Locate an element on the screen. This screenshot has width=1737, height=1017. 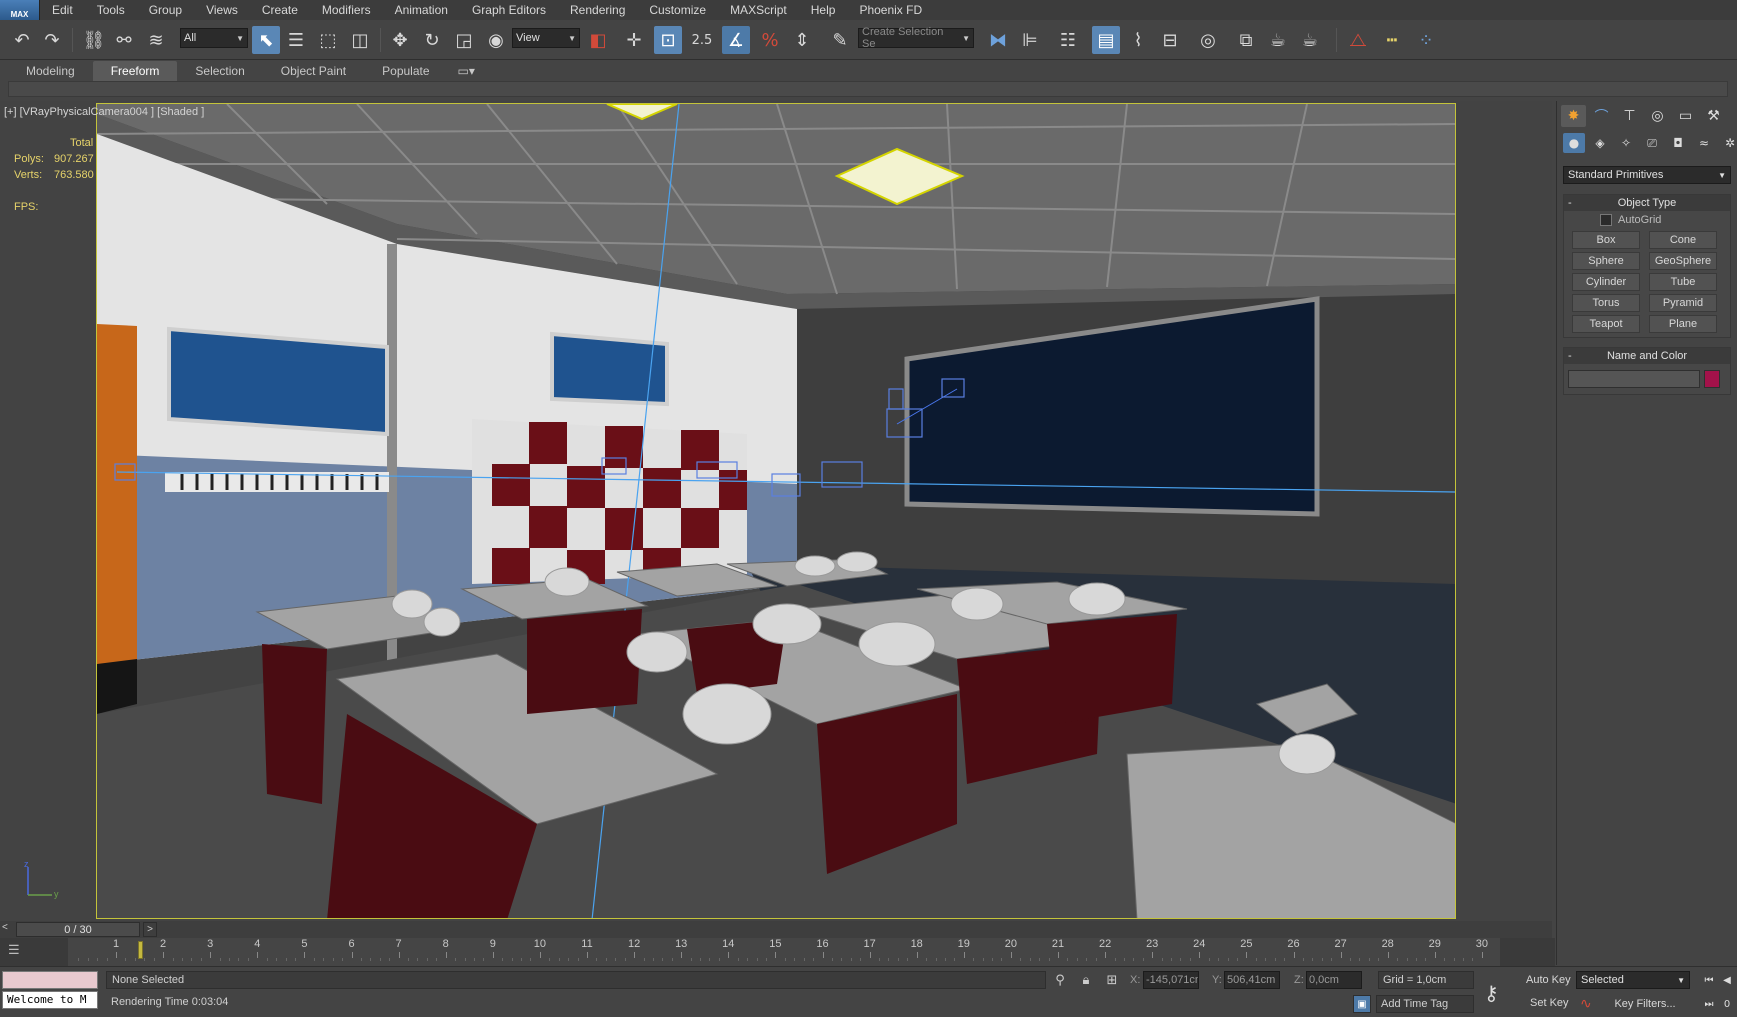
unlink-icon: ⚯ is located at coordinates (124, 40).